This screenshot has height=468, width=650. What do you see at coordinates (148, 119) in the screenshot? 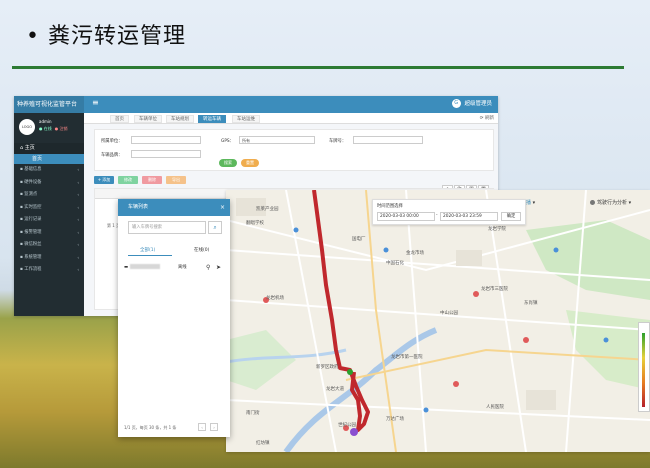
I see `tab-vehicle-unit: 车辆单位` at bounding box center [148, 119].